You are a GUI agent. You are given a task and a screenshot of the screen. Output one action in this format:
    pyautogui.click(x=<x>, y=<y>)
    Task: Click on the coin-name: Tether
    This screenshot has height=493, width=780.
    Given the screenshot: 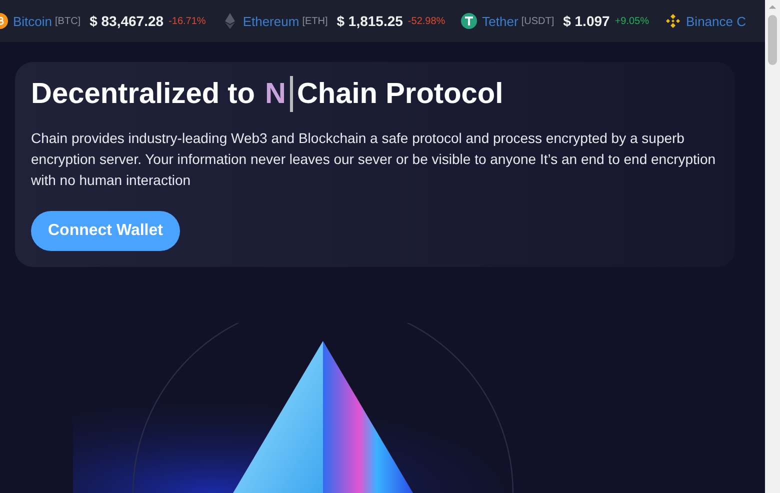 What is the action you would take?
    pyautogui.click(x=500, y=21)
    